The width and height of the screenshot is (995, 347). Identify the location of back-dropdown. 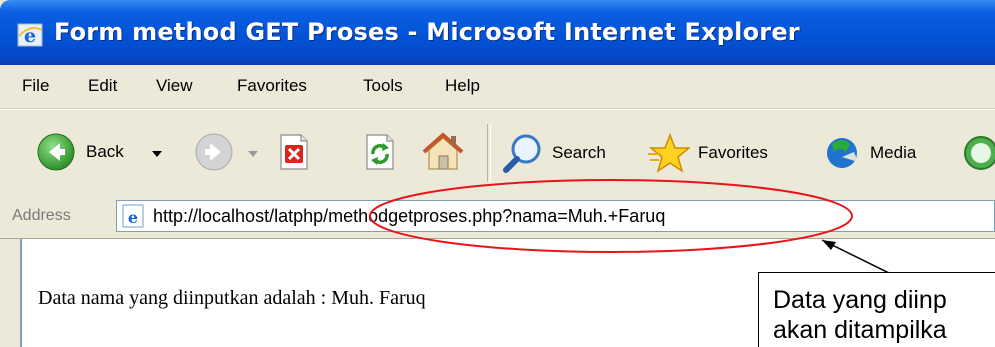
(157, 154).